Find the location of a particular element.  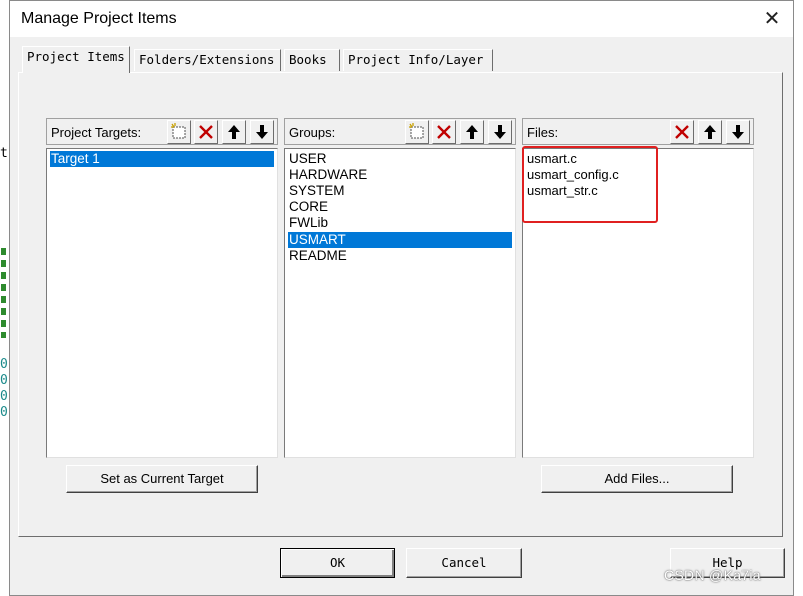

move-target-down-button is located at coordinates (262, 132).